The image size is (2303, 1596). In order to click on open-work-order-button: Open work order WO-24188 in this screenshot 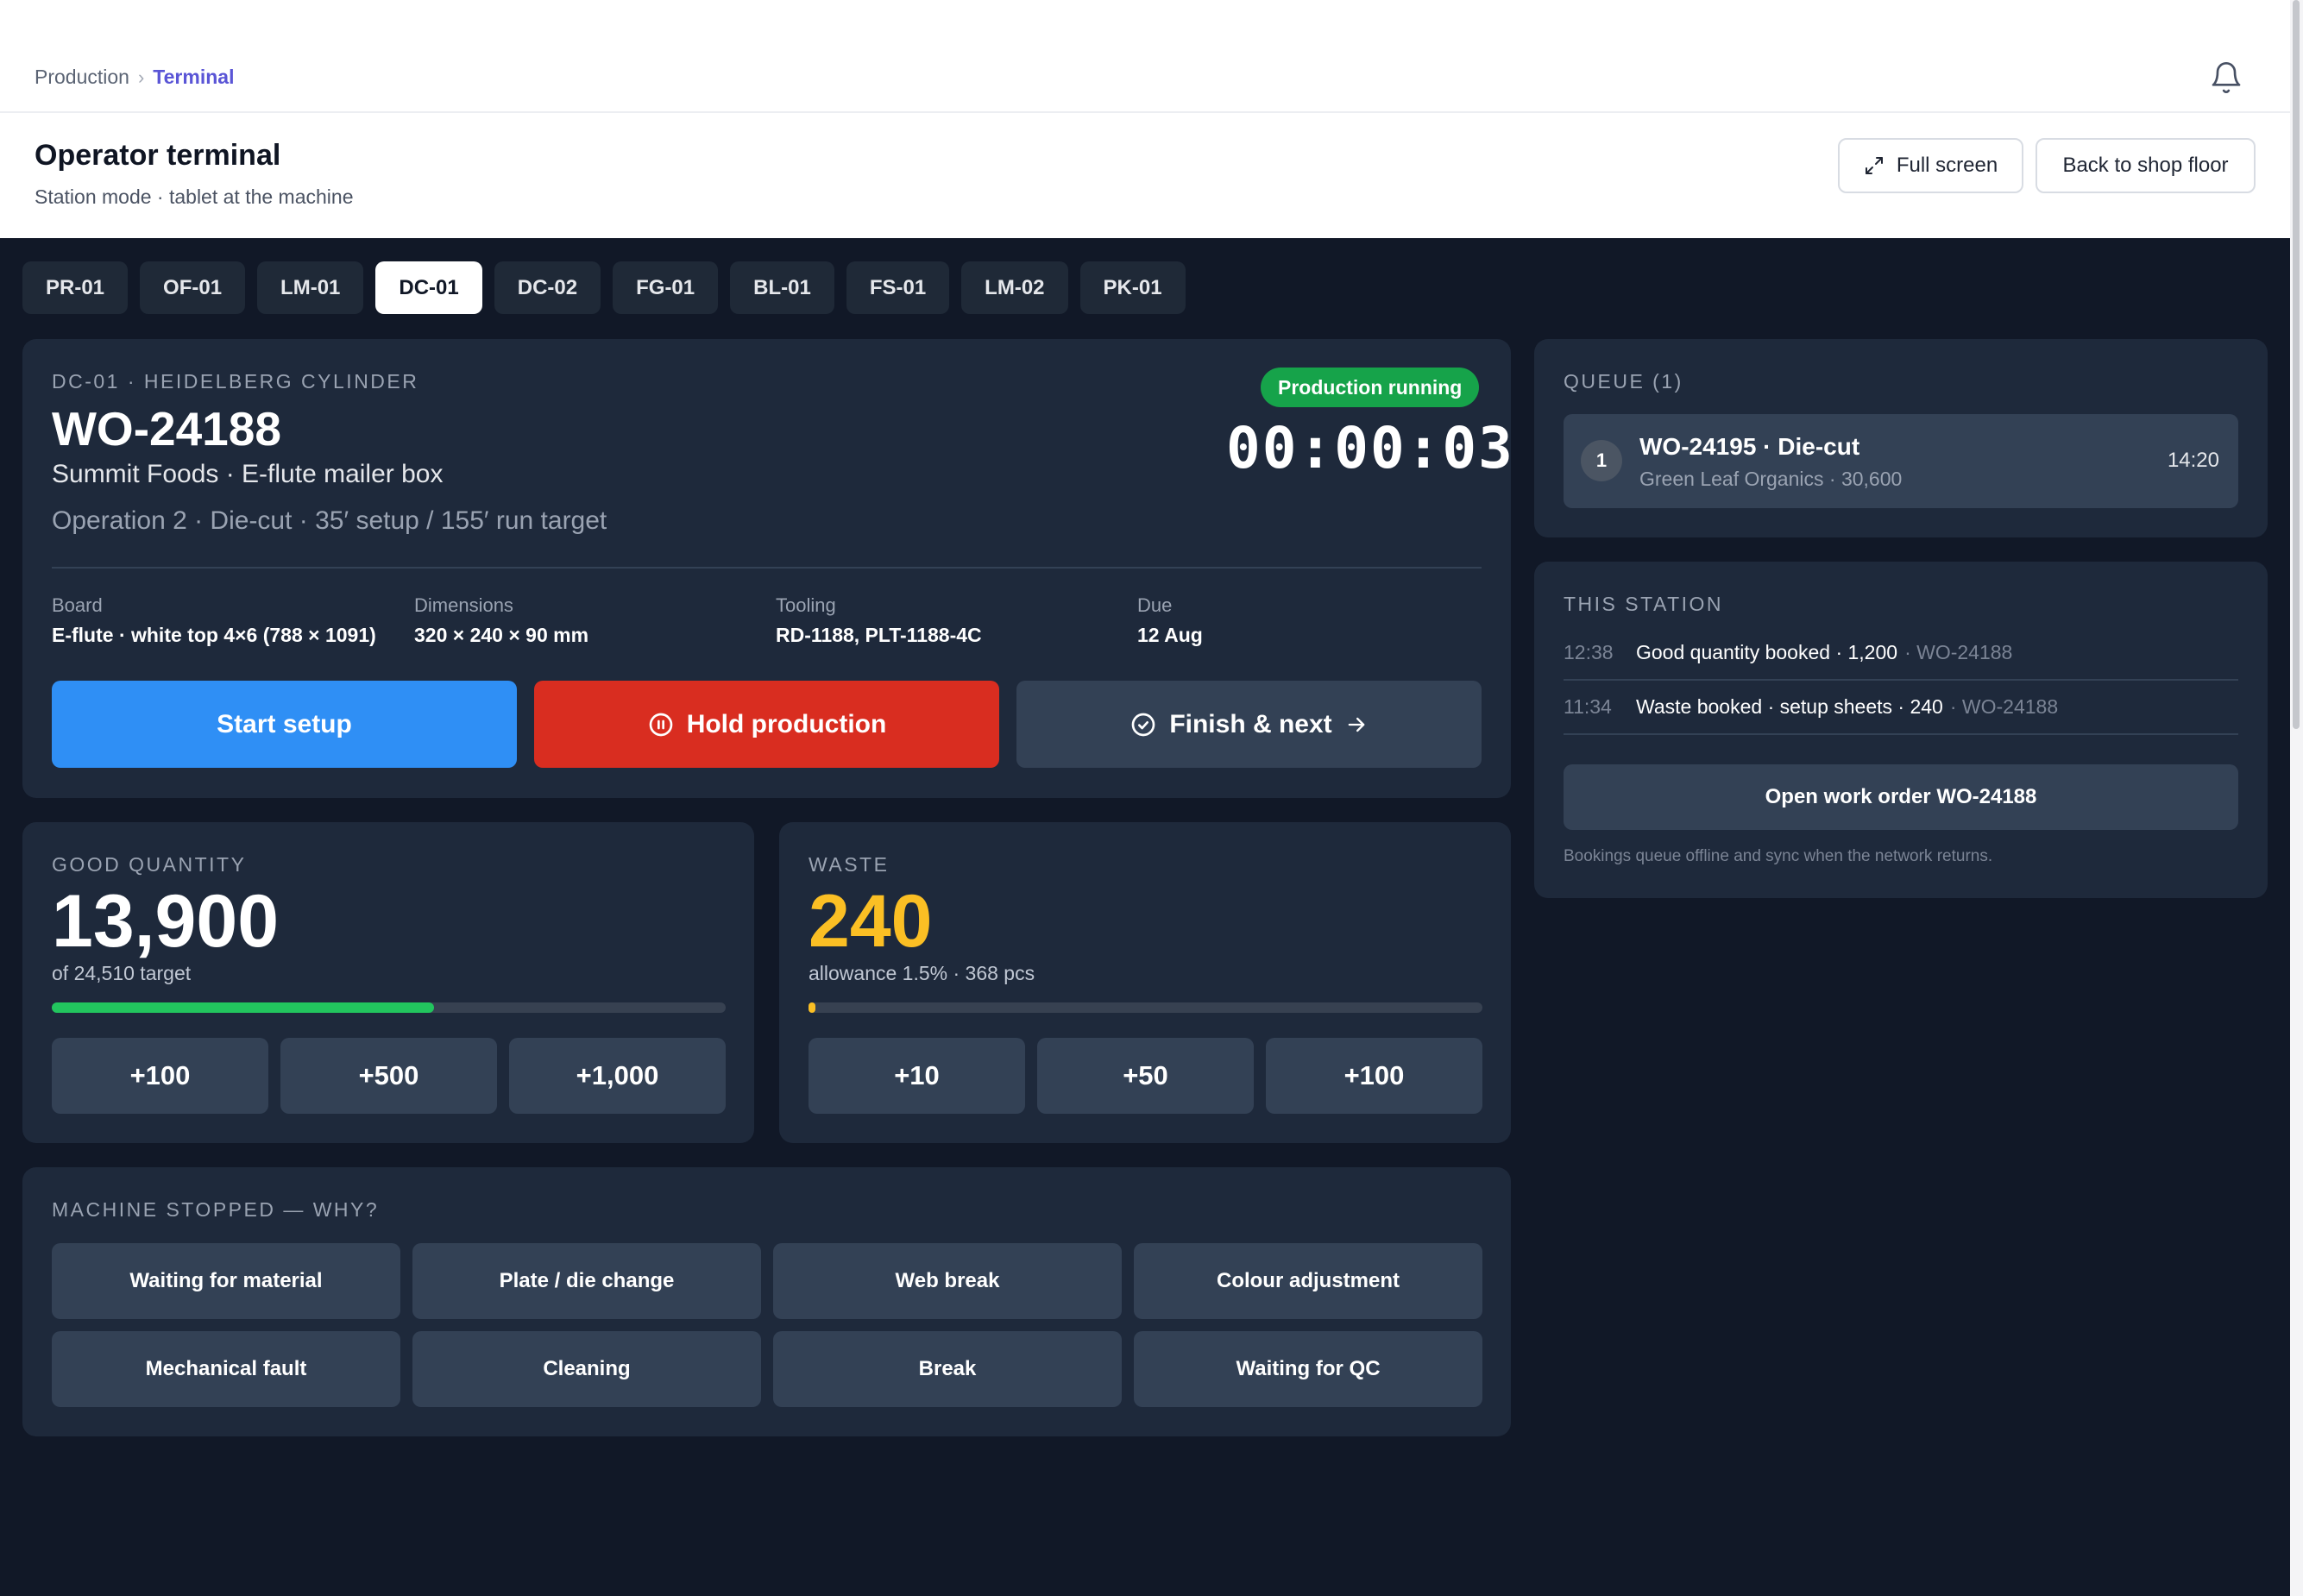, I will do `click(1901, 797)`.